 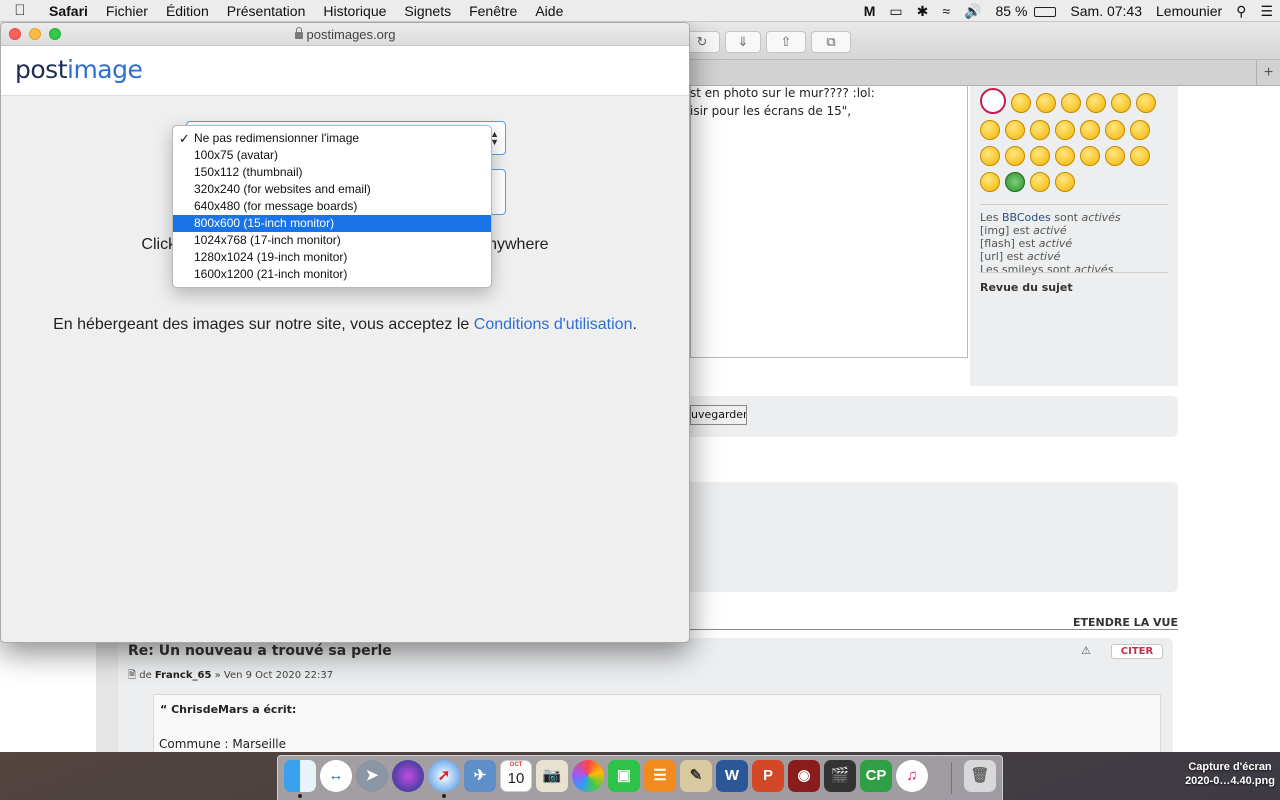 I want to click on menu-app-safari: Safari, so click(x=68, y=11).